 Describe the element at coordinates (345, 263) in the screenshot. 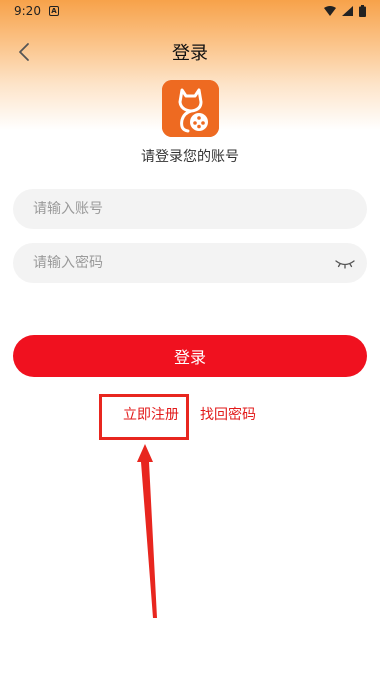

I see `eye-closed-icon` at that location.